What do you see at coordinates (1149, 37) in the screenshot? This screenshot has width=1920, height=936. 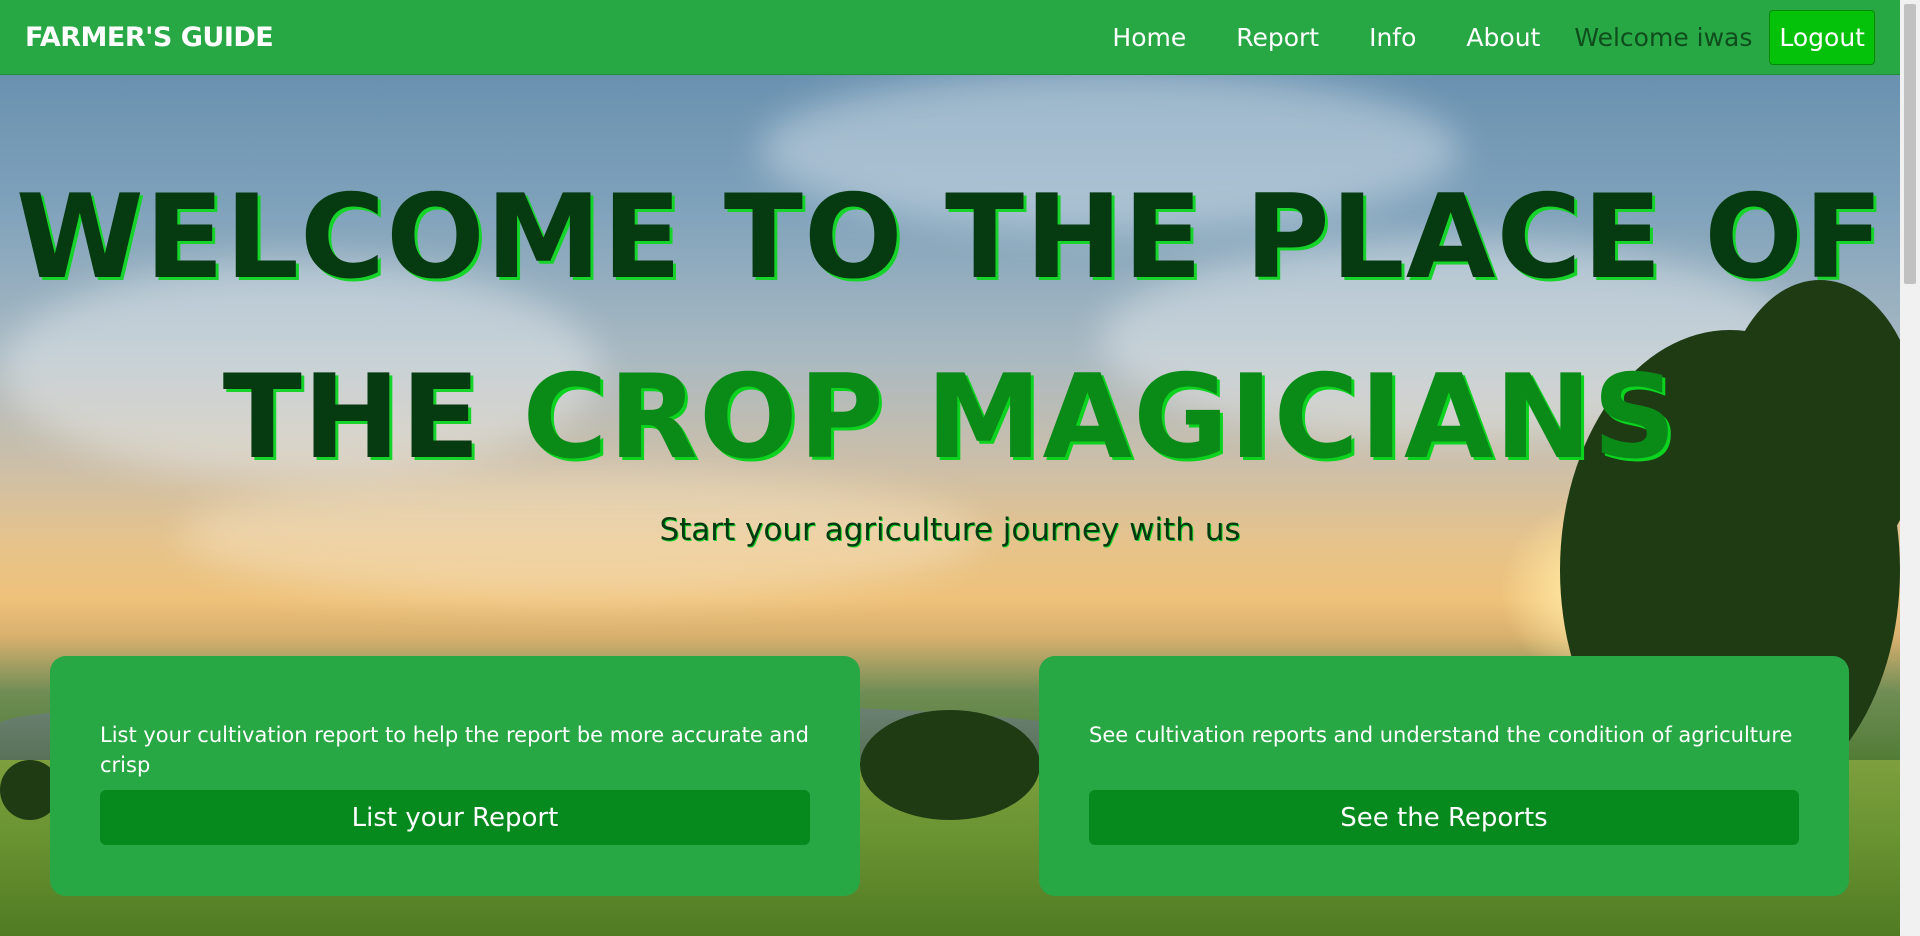 I see `nav-link-home: Home` at bounding box center [1149, 37].